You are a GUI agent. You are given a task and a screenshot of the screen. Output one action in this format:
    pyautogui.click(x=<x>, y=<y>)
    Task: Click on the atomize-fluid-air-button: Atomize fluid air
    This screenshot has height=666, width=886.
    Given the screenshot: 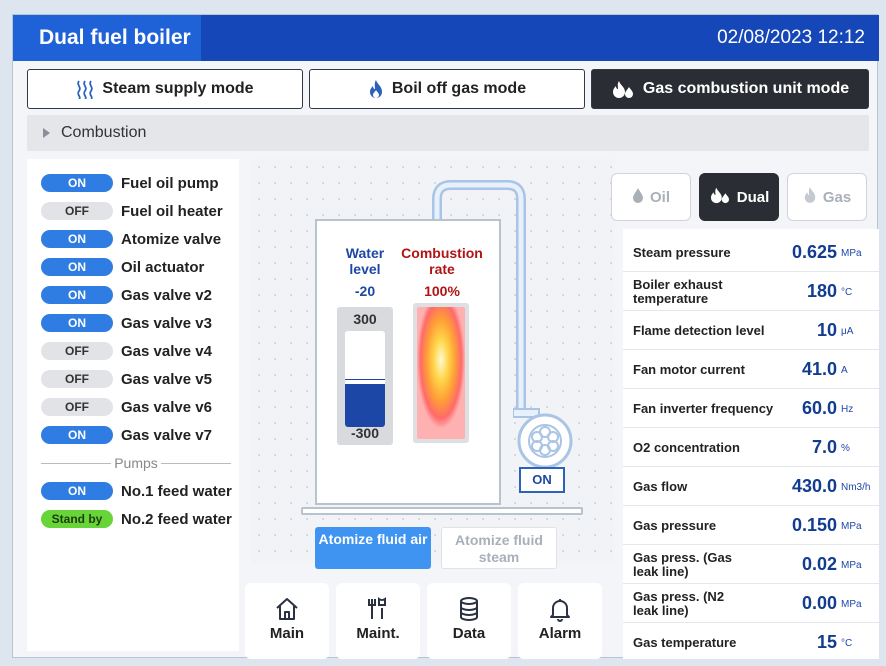 What is the action you would take?
    pyautogui.click(x=373, y=548)
    